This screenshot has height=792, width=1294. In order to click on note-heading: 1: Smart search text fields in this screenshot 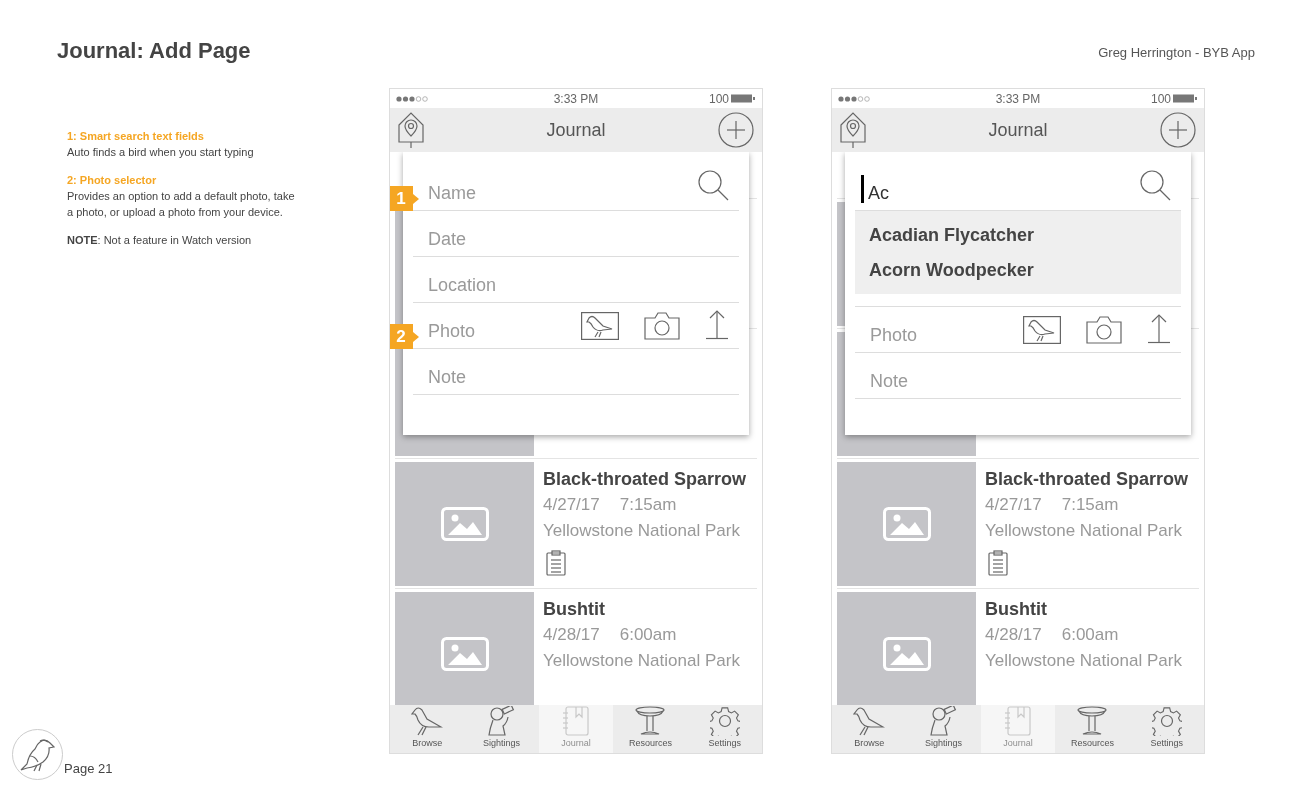, I will do `click(136, 136)`.